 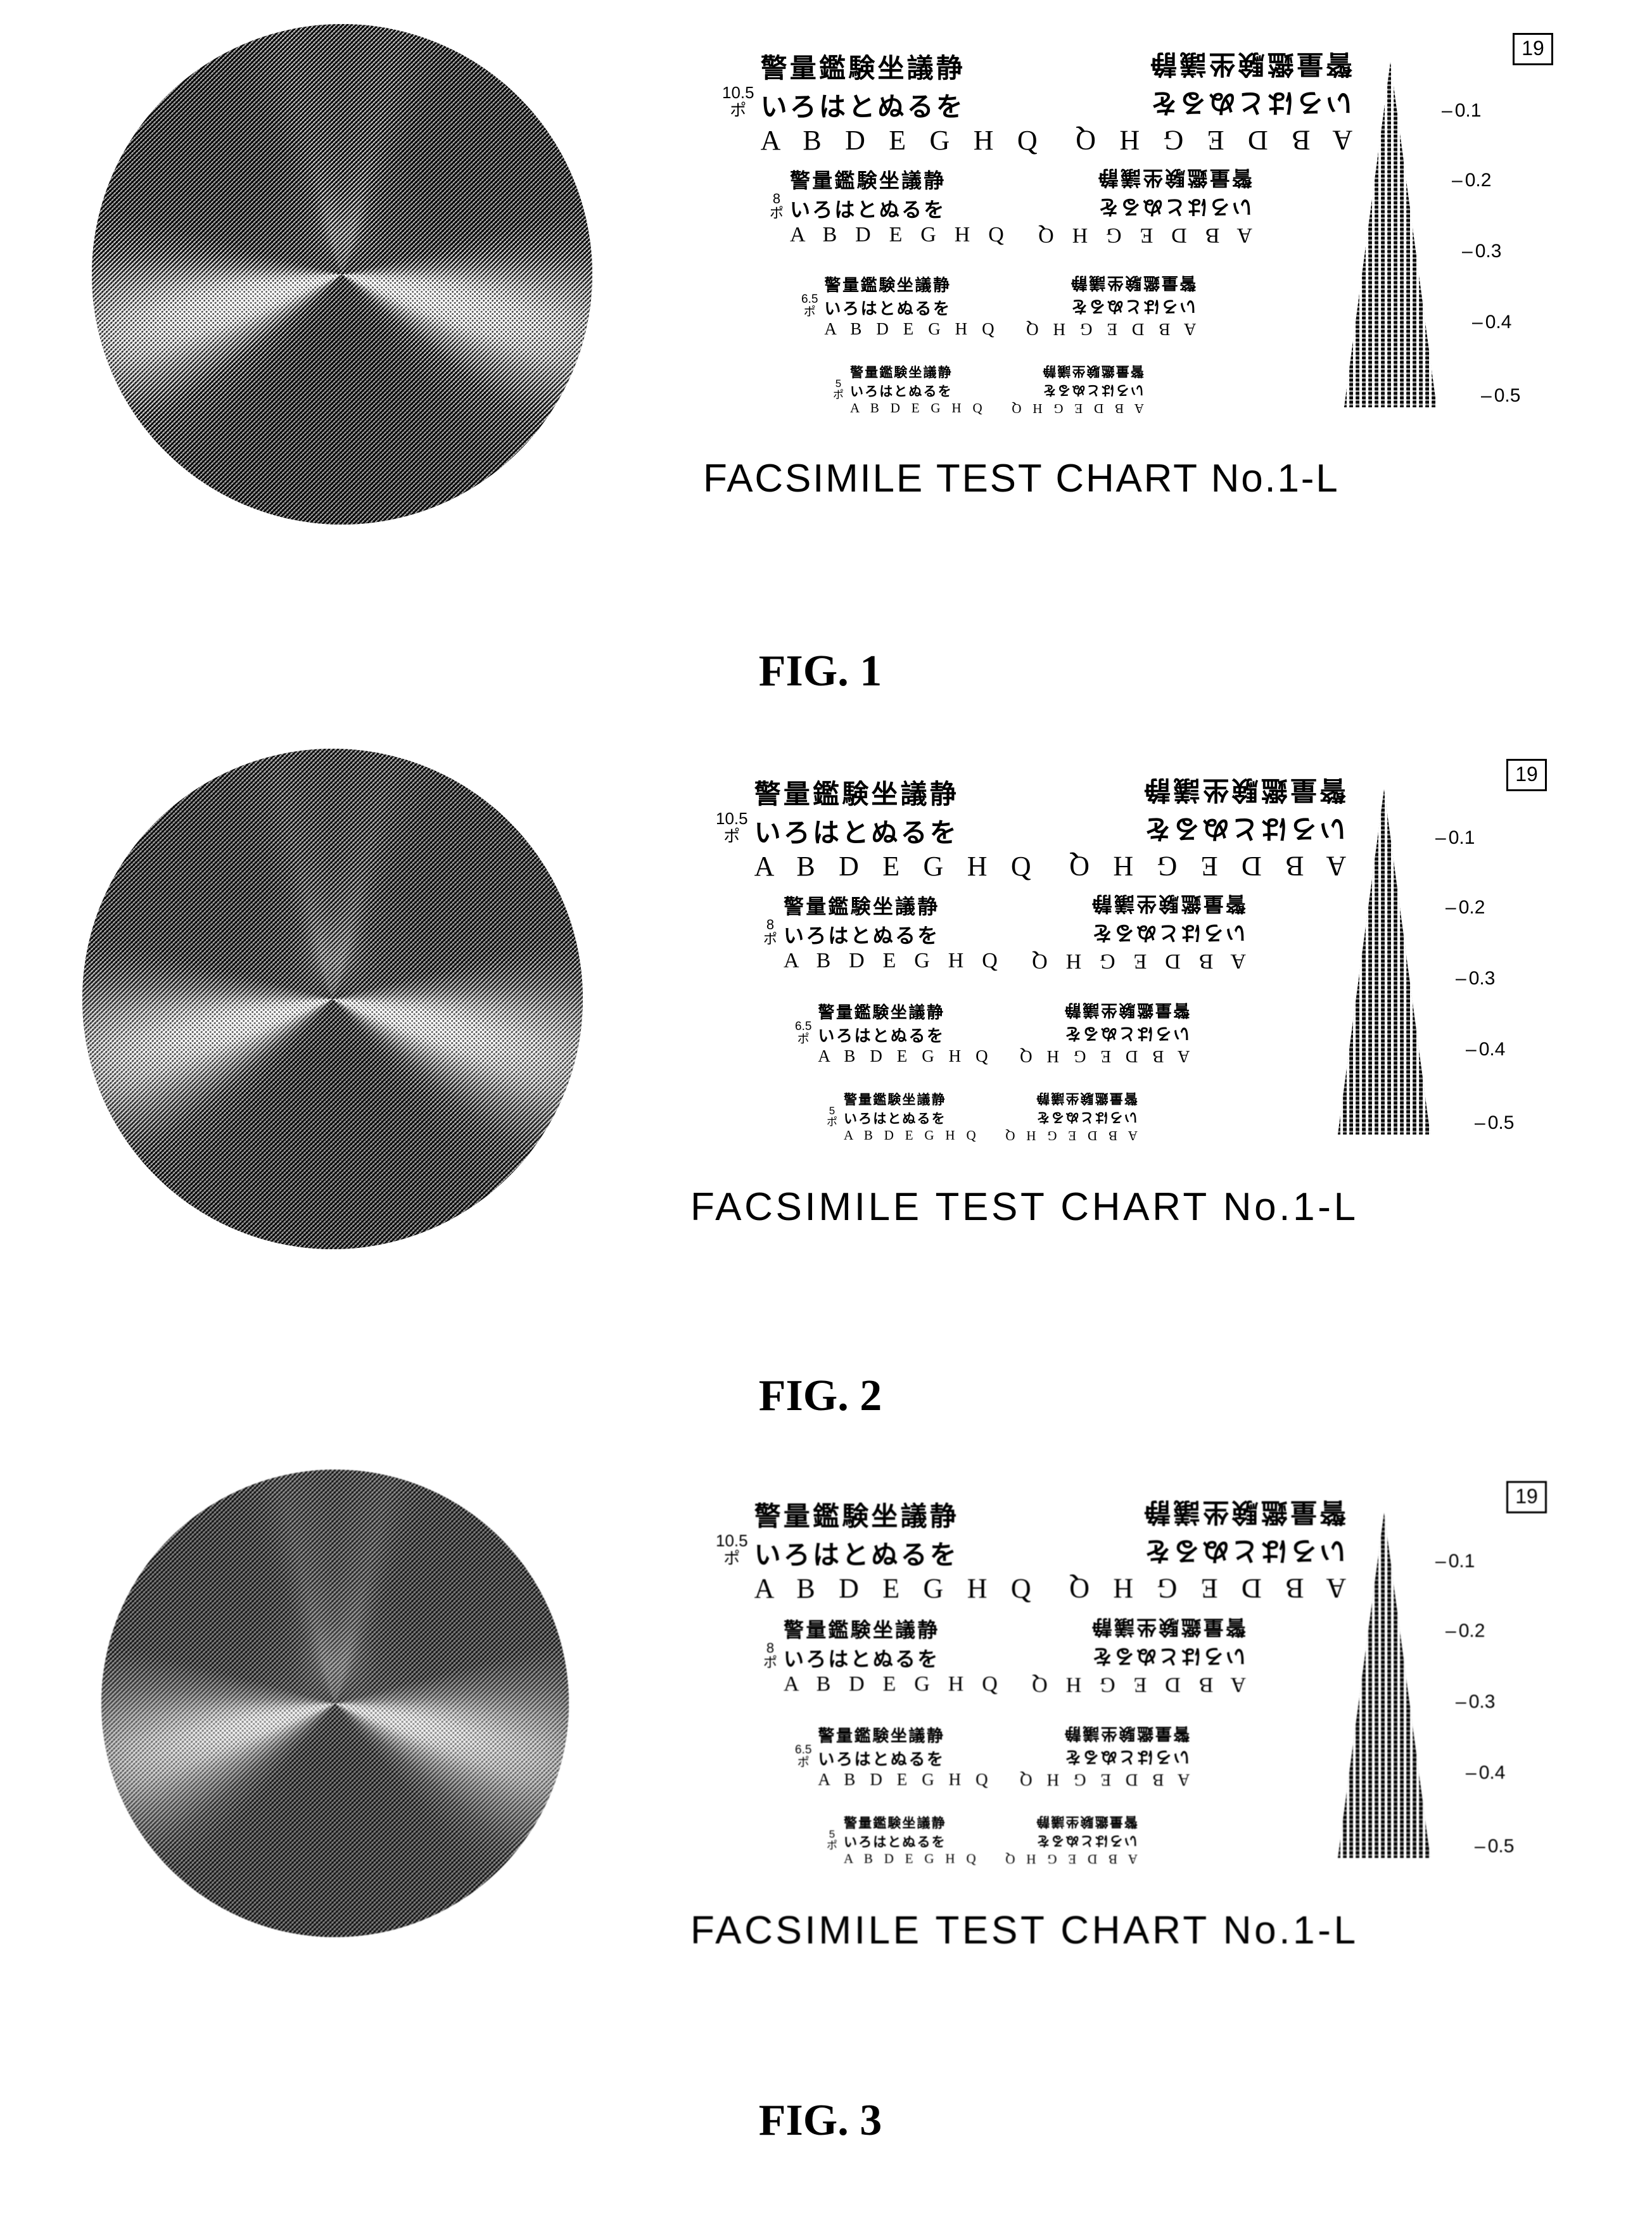 What do you see at coordinates (777, 205) in the screenshot?
I see `point-size-label-1-1: 8 ポ` at bounding box center [777, 205].